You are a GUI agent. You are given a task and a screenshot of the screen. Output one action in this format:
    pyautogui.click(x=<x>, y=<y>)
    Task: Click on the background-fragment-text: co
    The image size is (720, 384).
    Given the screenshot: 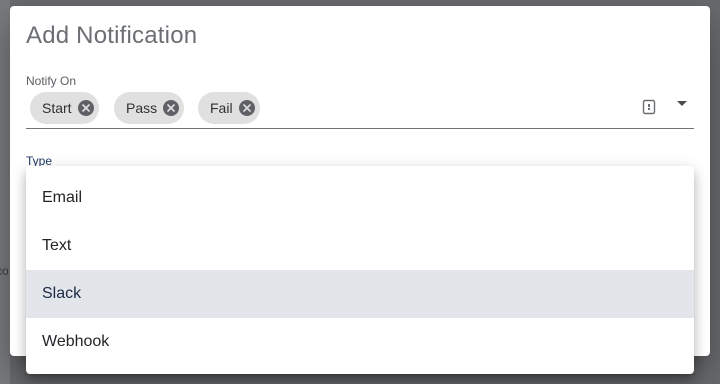 What is the action you would take?
    pyautogui.click(x=4, y=271)
    